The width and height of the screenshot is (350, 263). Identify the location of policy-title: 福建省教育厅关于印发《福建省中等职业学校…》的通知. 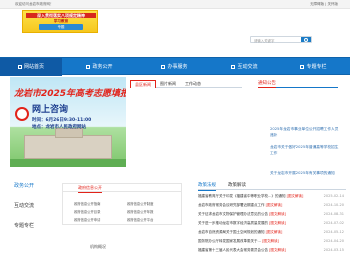
(242, 196).